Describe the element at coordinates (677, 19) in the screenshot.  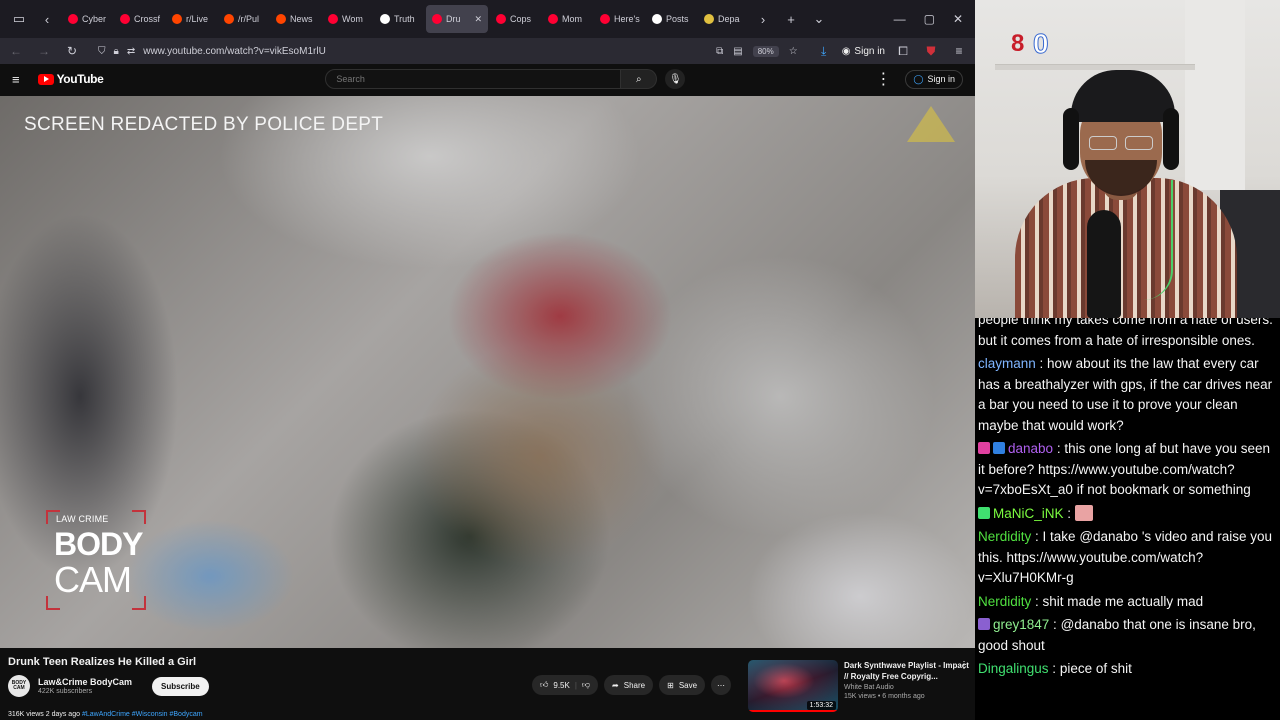
I see `tab-label: Posts` at that location.